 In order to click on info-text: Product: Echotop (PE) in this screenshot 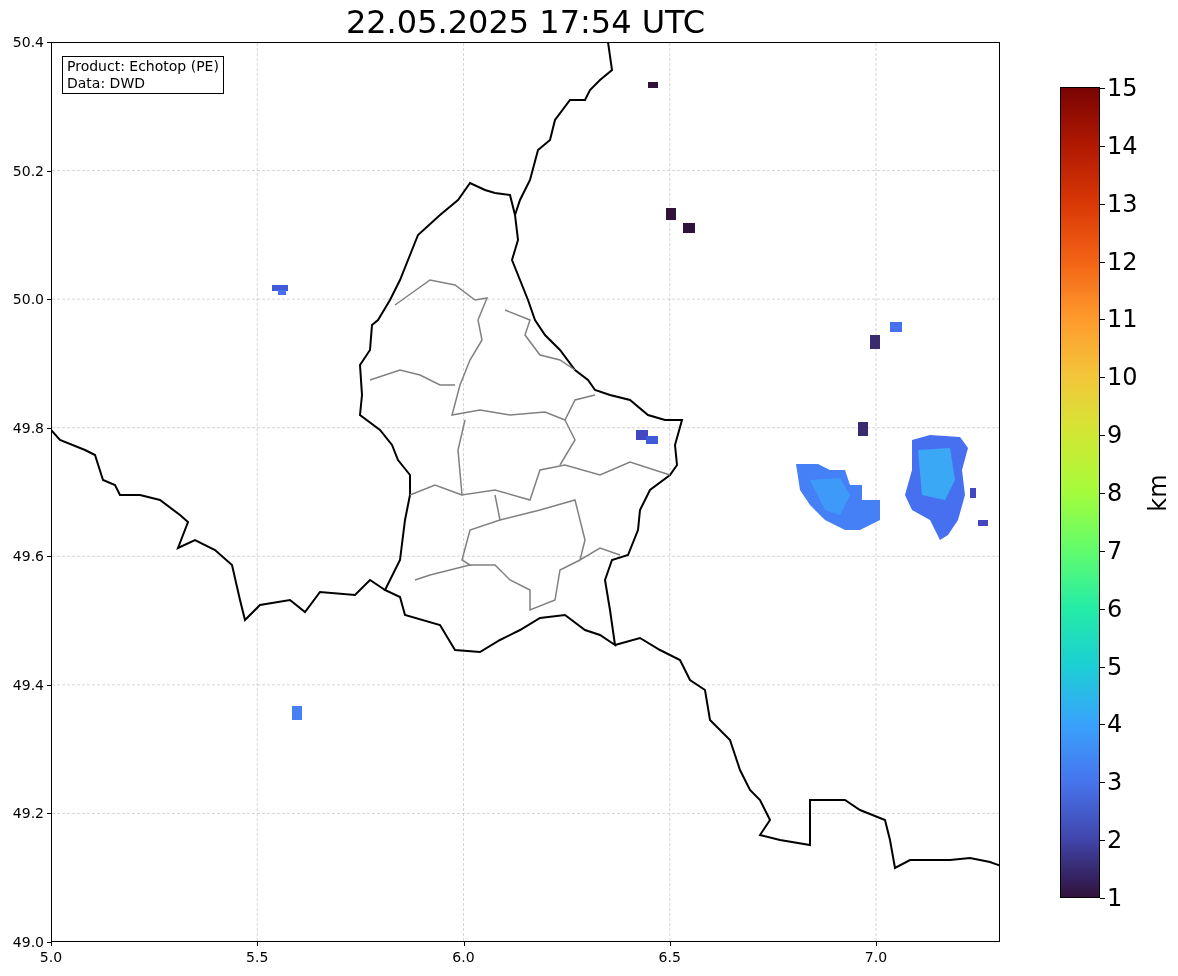, I will do `click(143, 66)`.